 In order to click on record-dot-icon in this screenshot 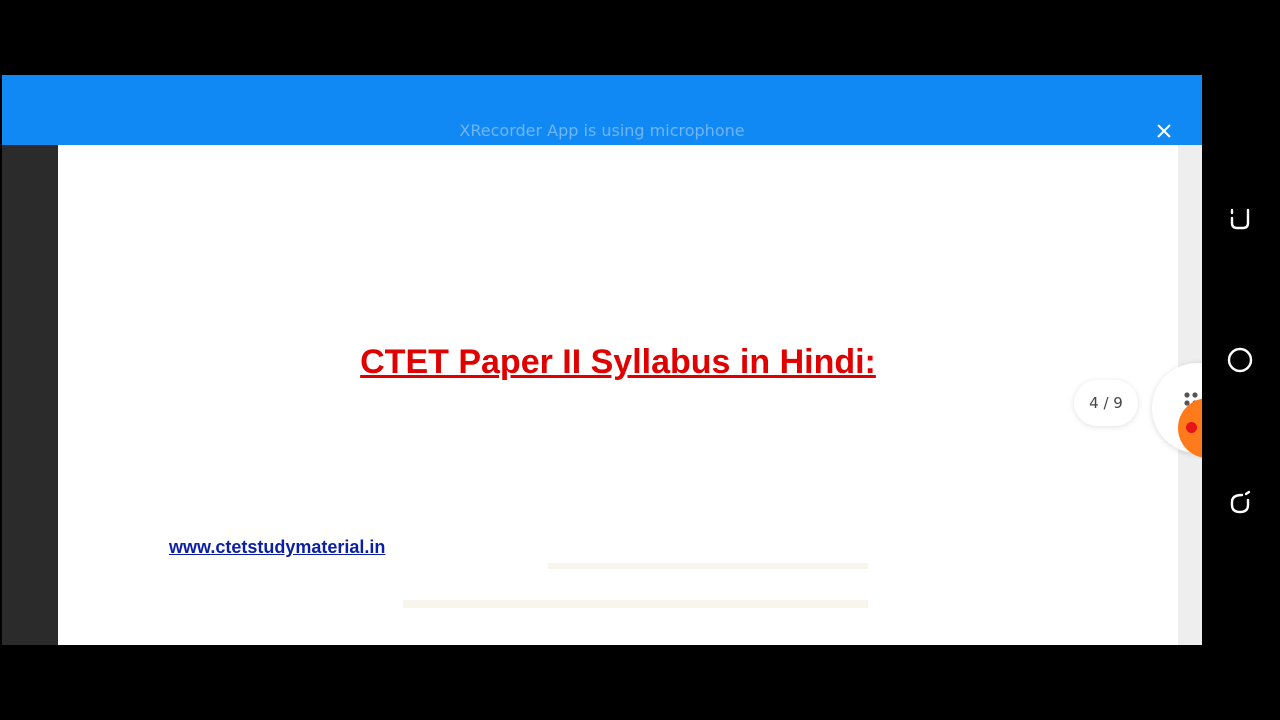, I will do `click(1191, 427)`.